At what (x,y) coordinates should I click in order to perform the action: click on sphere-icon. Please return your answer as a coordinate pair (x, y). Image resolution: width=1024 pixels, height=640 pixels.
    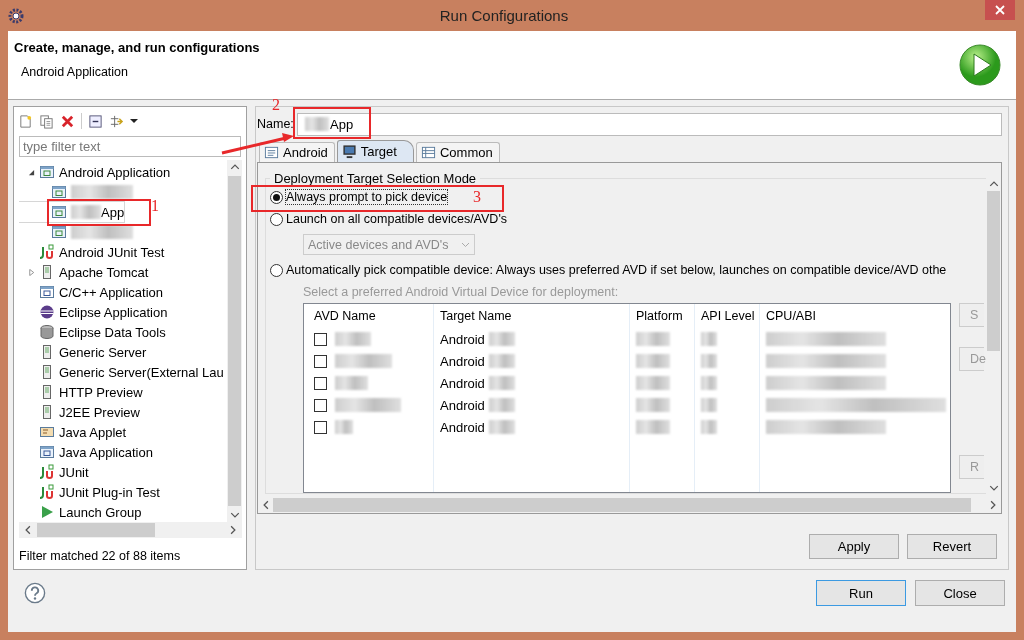
    Looking at the image, I should click on (47, 312).